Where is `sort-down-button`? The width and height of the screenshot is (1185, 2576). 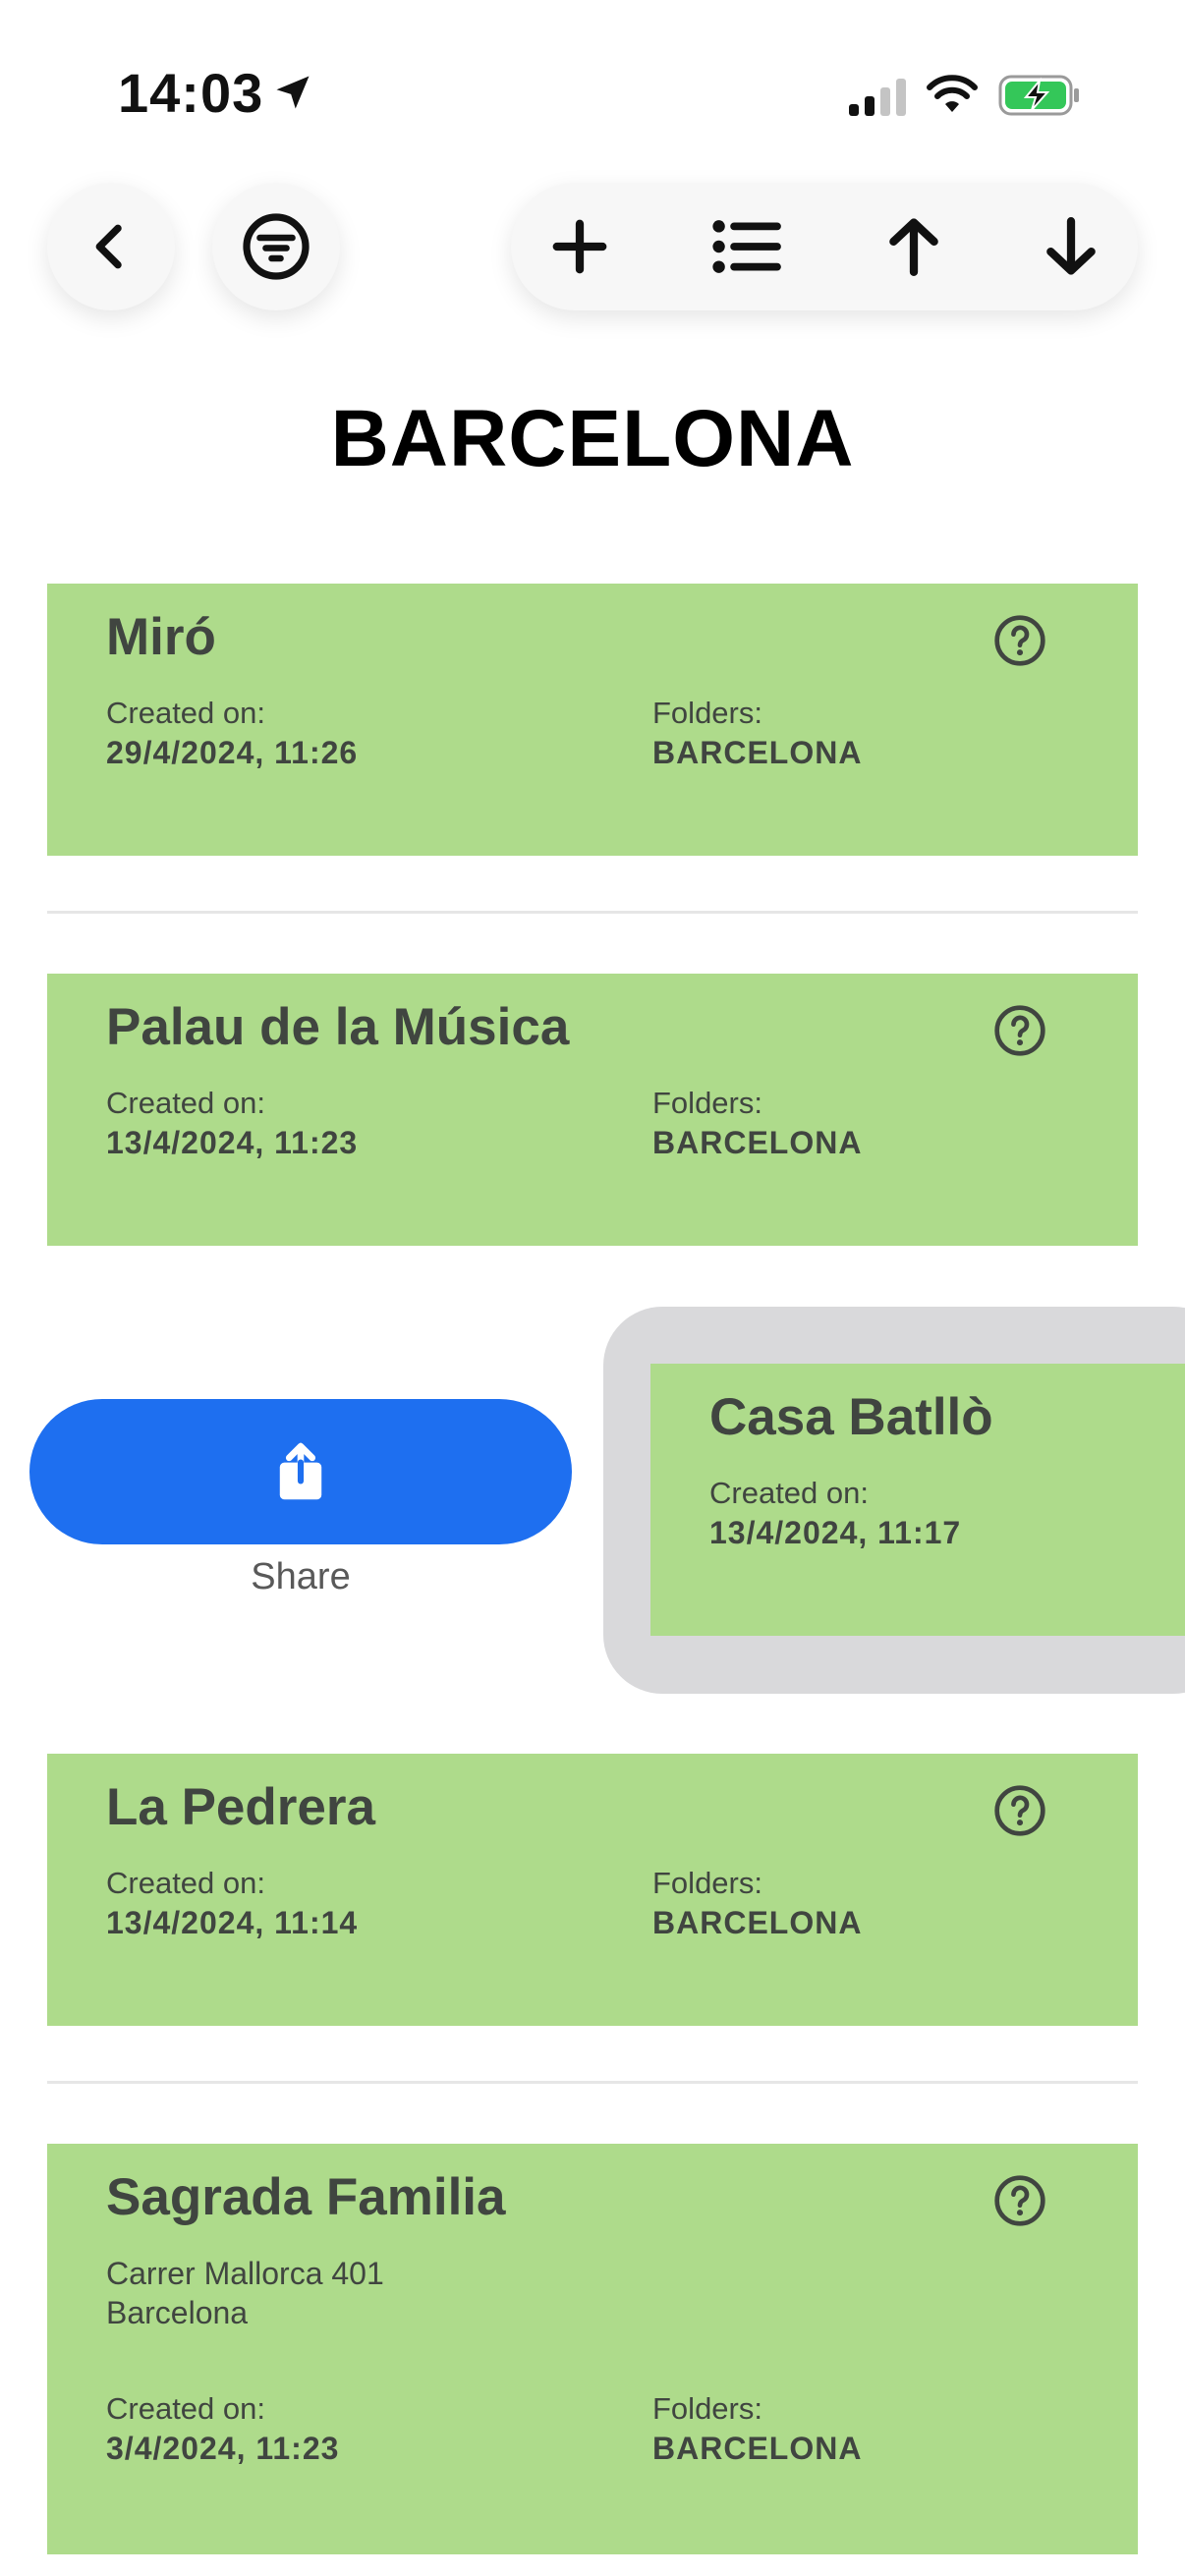
sort-down-button is located at coordinates (1071, 246).